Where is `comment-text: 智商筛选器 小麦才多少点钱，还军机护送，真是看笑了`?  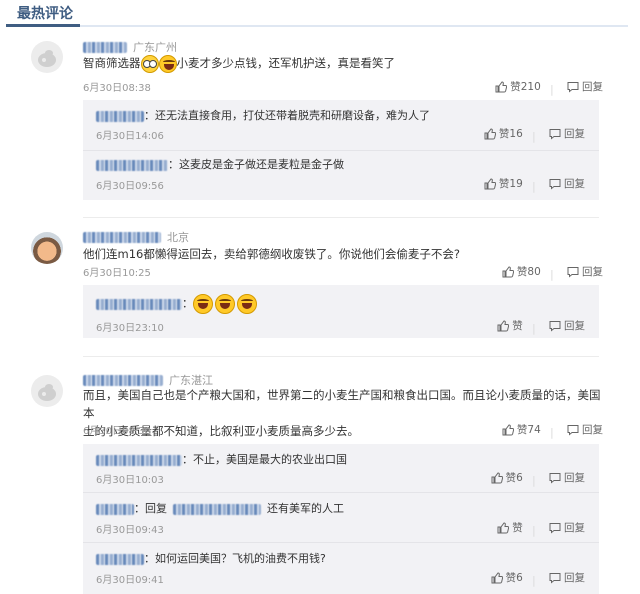
comment-text: 智商筛选器 小麦才多少点钱，还军机护送，真是看笑了 is located at coordinates (343, 63).